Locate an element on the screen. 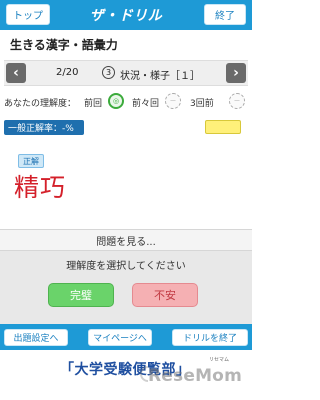 This screenshot has height=400, width=320. prev-arrow-icon: ‹ is located at coordinates (16, 73).